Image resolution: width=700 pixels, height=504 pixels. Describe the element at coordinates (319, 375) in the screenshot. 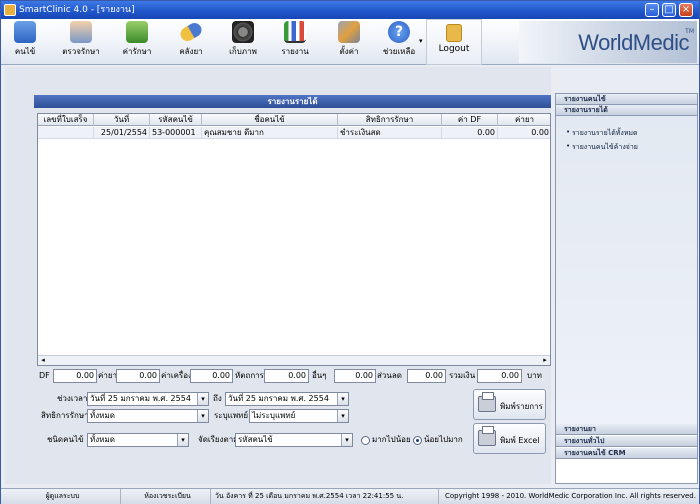

I see `other-total-label: อื่นๆ` at that location.